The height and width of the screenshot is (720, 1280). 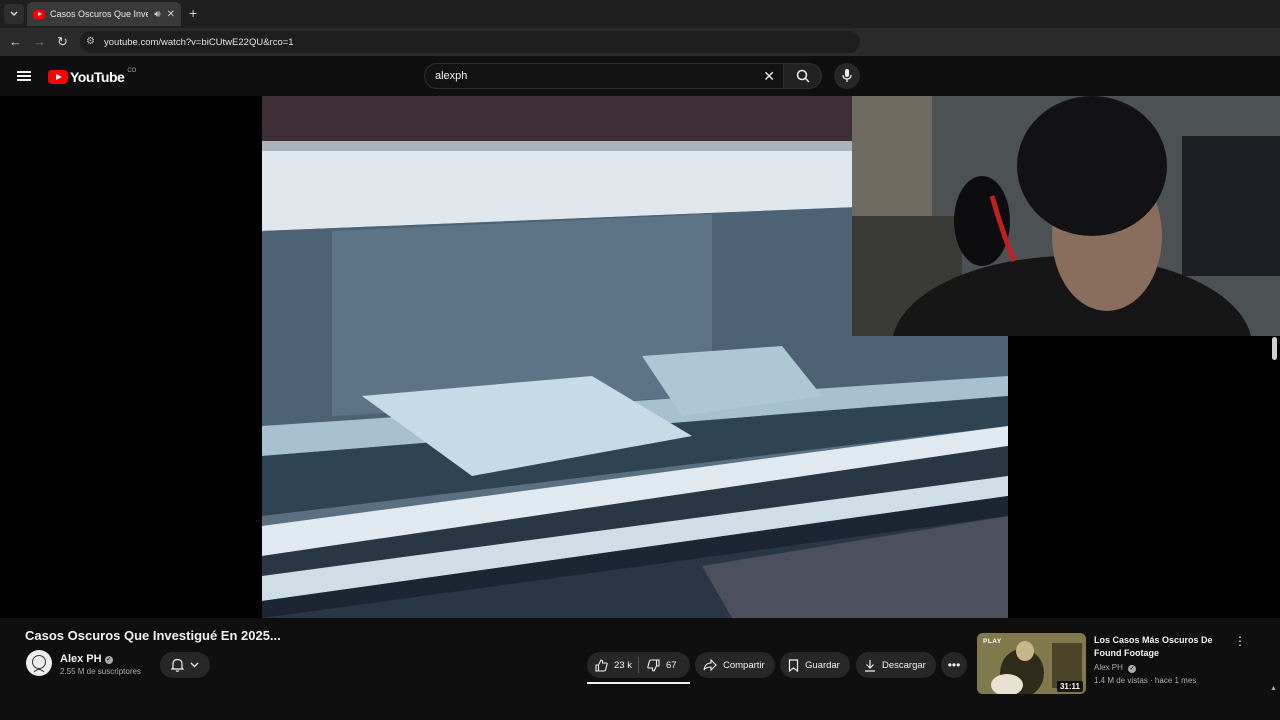 What do you see at coordinates (992, 641) in the screenshot?
I see `related-badge: PLAY` at bounding box center [992, 641].